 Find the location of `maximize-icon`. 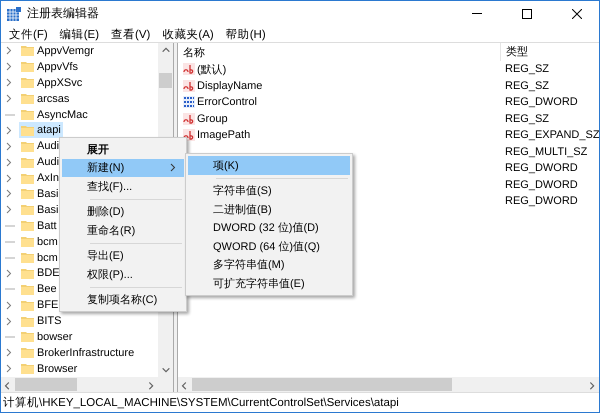

maximize-icon is located at coordinates (527, 13).